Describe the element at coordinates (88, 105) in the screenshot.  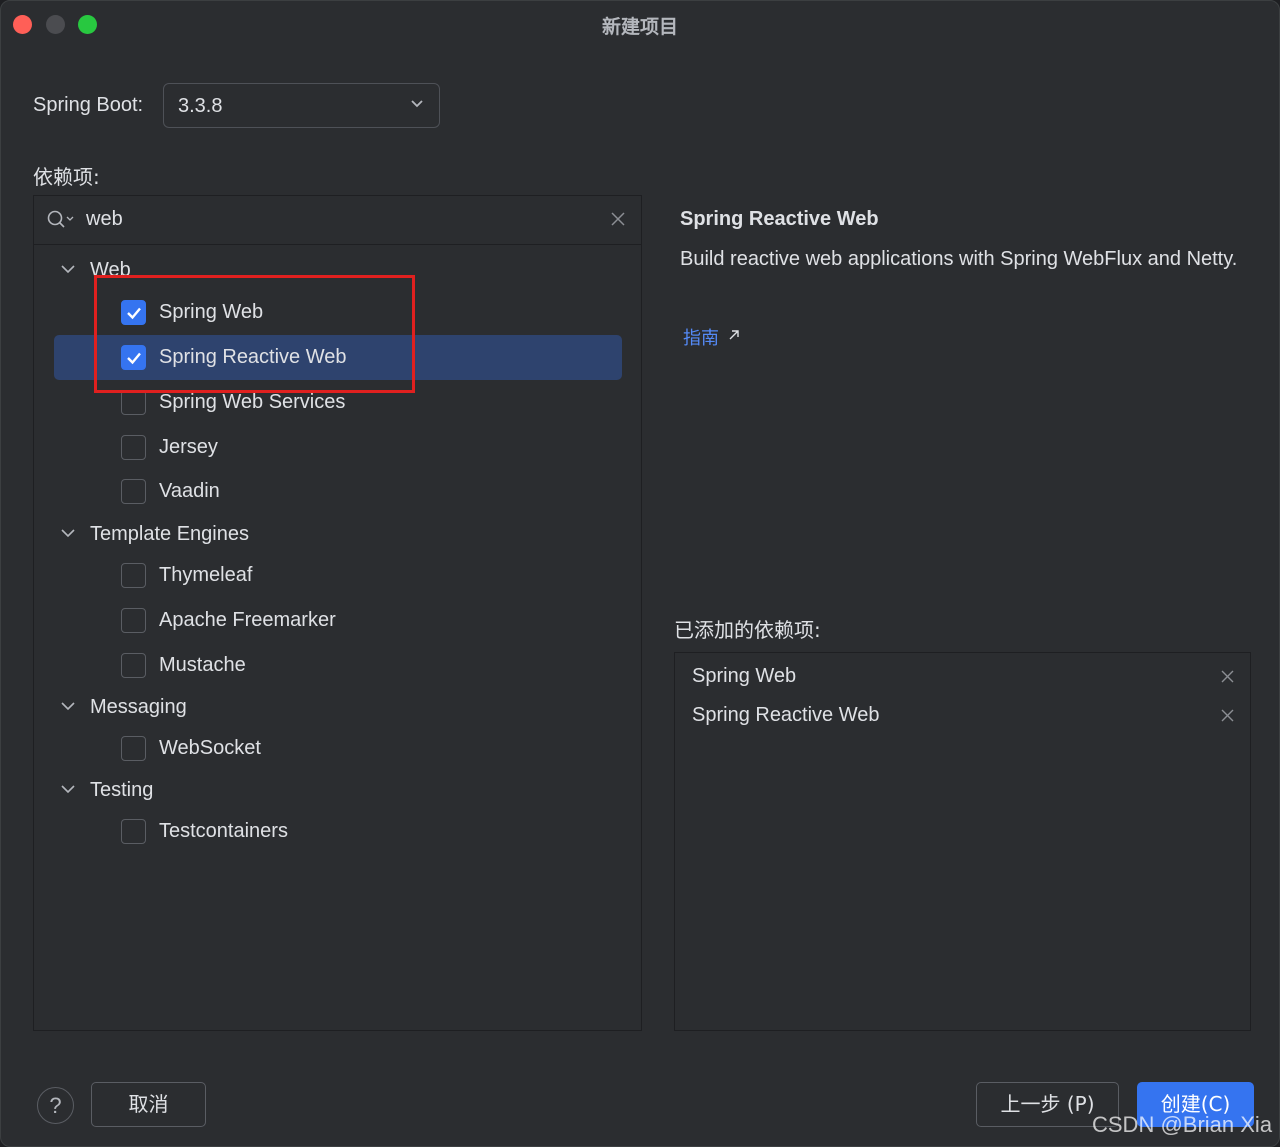
I see `spring-boot-label: Spring Boot:` at that location.